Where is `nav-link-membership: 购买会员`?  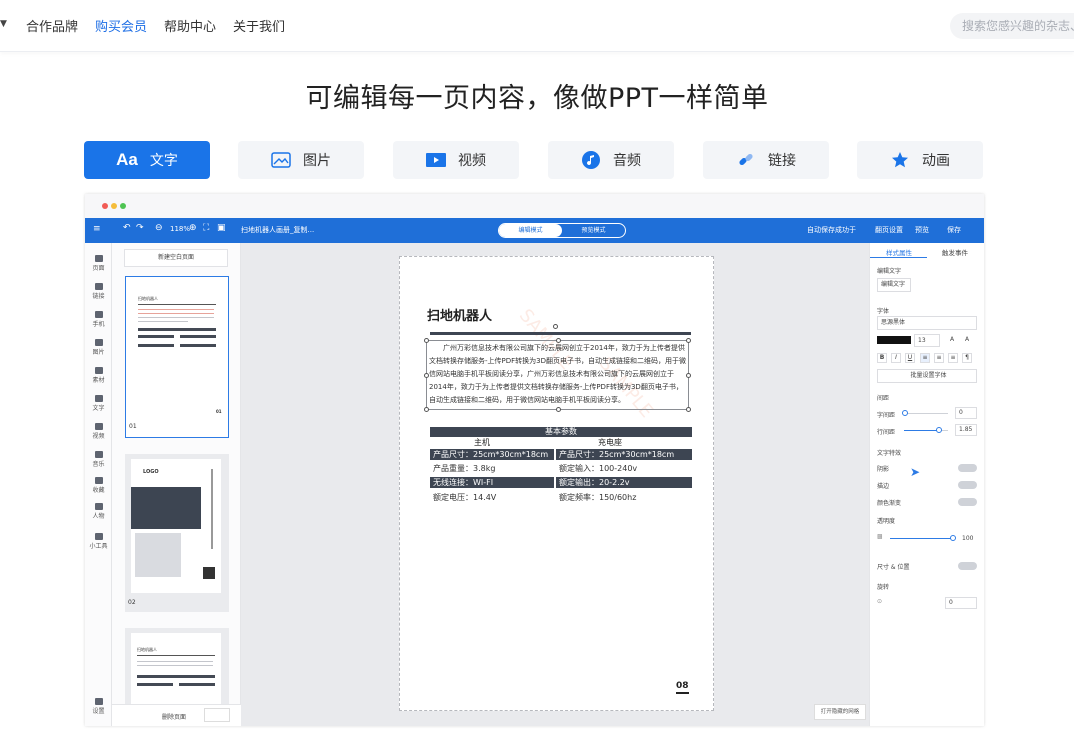 nav-link-membership: 购买会员 is located at coordinates (121, 25).